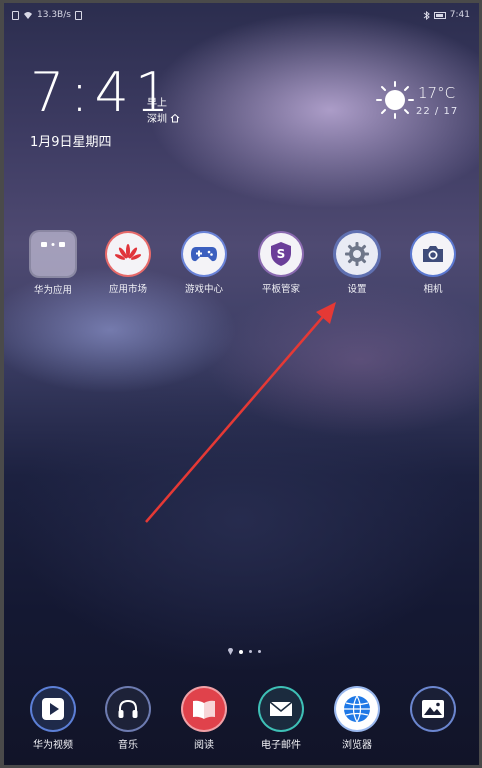 The height and width of the screenshot is (768, 482). What do you see at coordinates (53, 709) in the screenshot?
I see `play-icon` at bounding box center [53, 709].